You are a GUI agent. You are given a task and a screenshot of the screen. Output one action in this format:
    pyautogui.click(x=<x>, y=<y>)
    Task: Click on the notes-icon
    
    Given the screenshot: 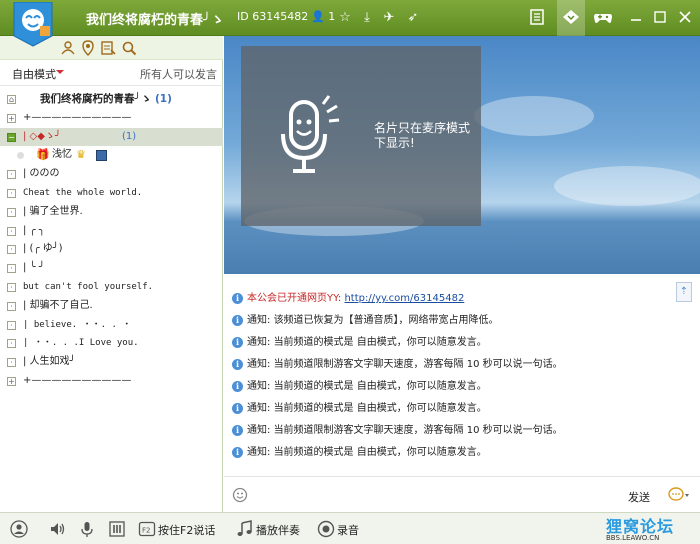 What is the action you would take?
    pyautogui.click(x=108, y=48)
    